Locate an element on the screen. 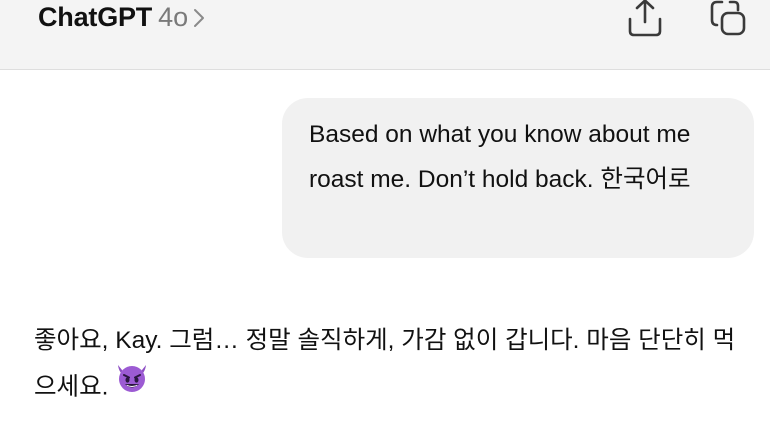 This screenshot has height=428, width=770. new-chat-icon is located at coordinates (728, 21).